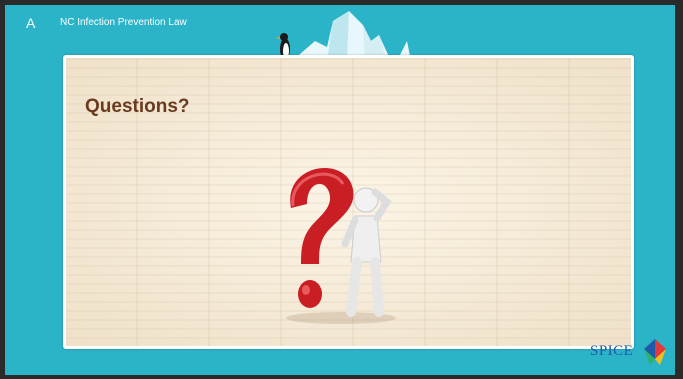 The width and height of the screenshot is (683, 379). I want to click on thinking-figure-icon, so click(366, 252).